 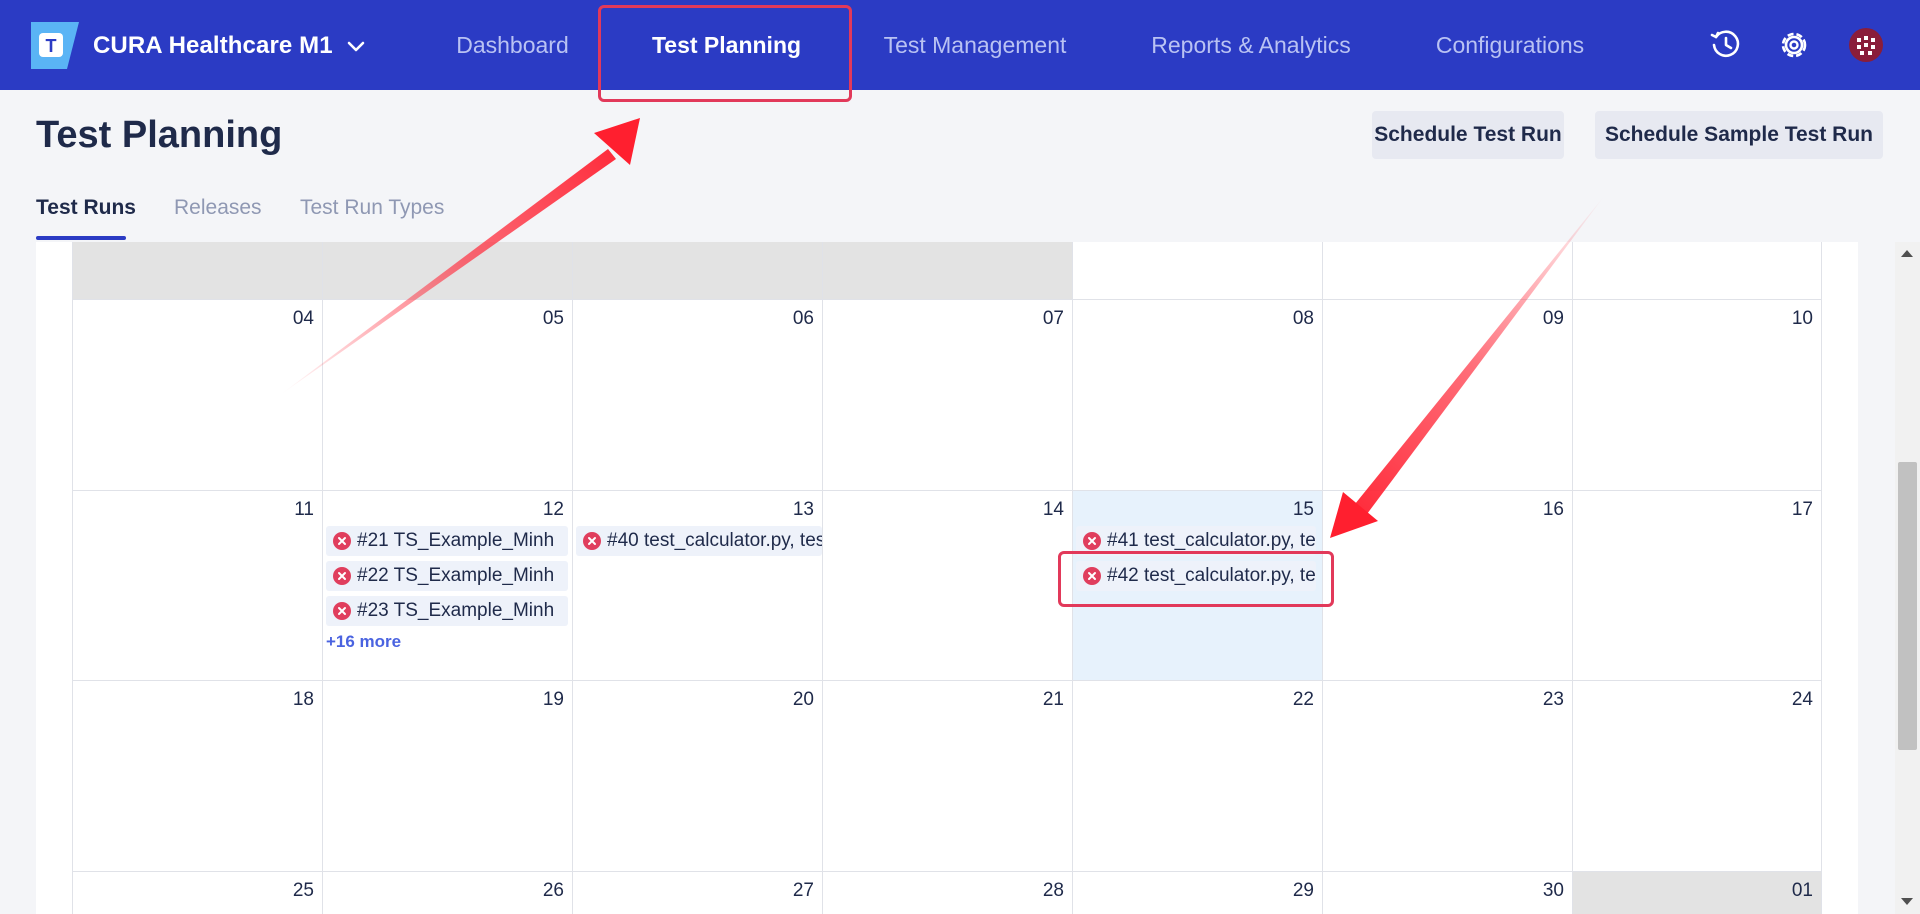 I want to click on scroll-down-arrow-icon, so click(x=1907, y=901).